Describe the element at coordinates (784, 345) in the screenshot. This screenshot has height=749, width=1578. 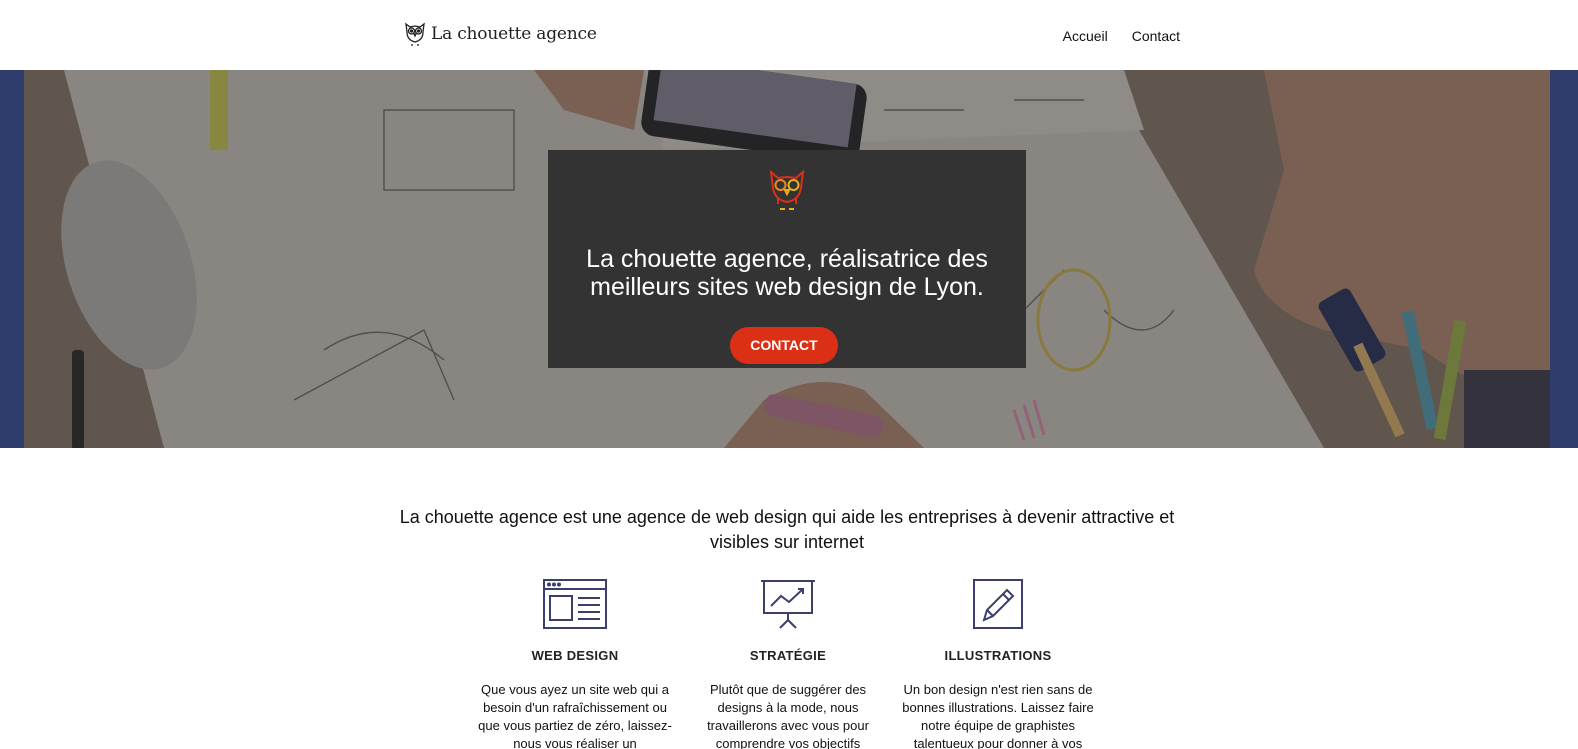
I see `hero-contact-button: CONTACT` at that location.